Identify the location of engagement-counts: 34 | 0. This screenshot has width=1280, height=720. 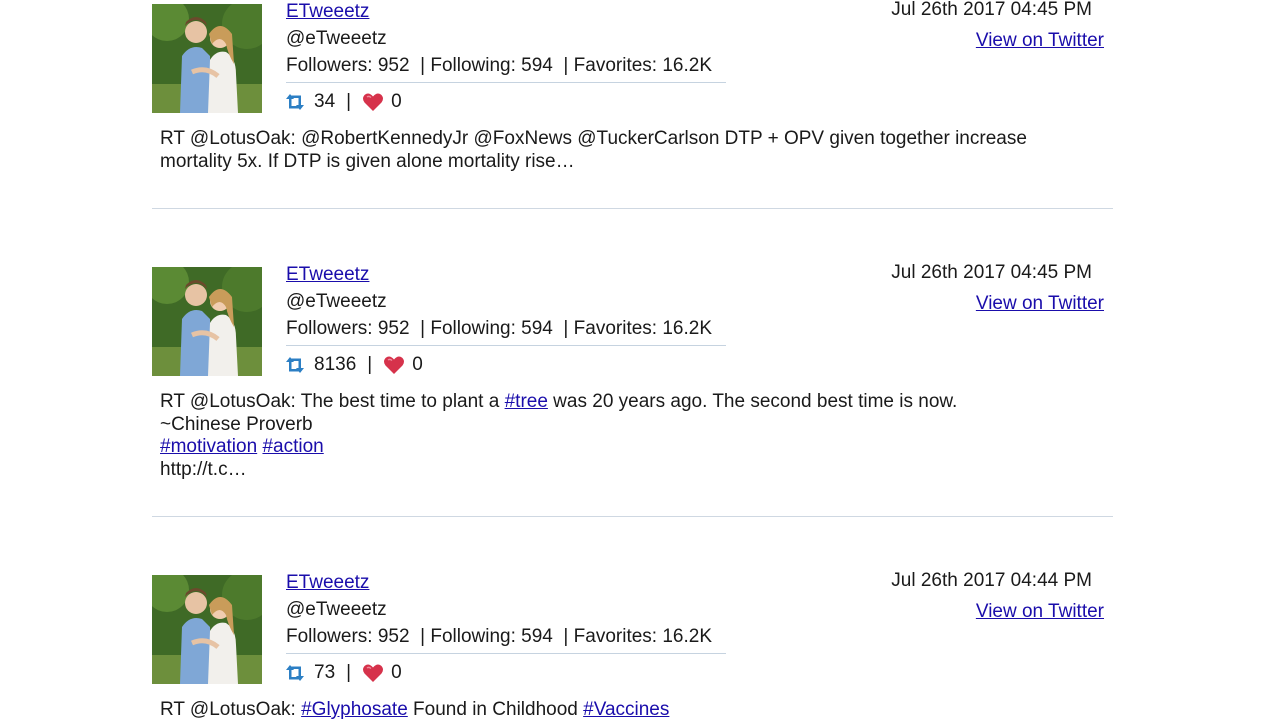
(342, 102).